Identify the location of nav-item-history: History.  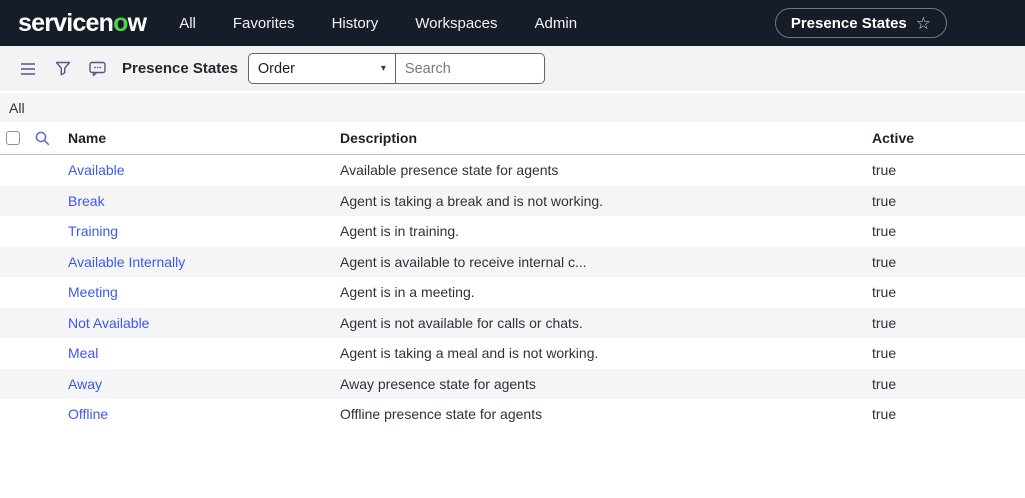
(355, 23).